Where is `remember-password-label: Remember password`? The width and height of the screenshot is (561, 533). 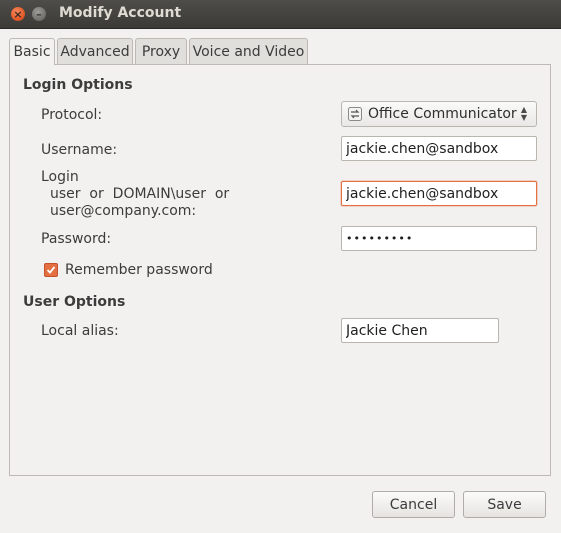
remember-password-label: Remember password is located at coordinates (139, 270).